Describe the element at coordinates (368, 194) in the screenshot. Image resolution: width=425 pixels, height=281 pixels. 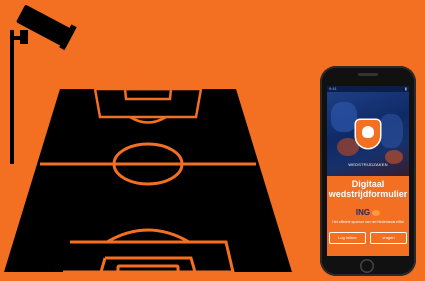
I see `app-title-line2: wedstrijdformulier` at that location.